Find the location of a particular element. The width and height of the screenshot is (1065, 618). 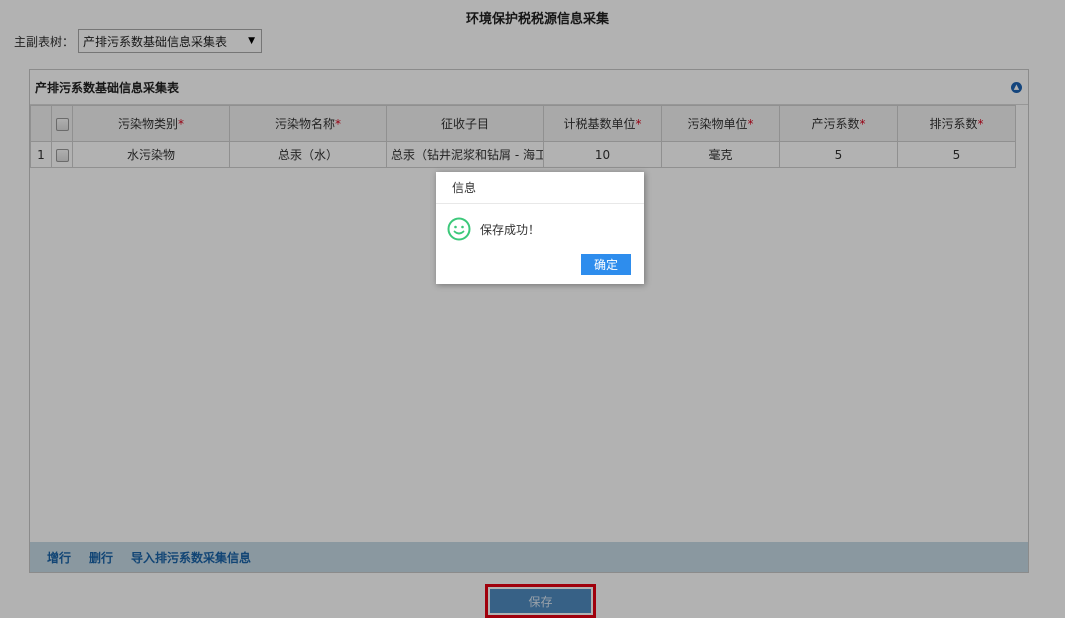

info-dialog: 信息 保存成功！ 确定 is located at coordinates (540, 228).